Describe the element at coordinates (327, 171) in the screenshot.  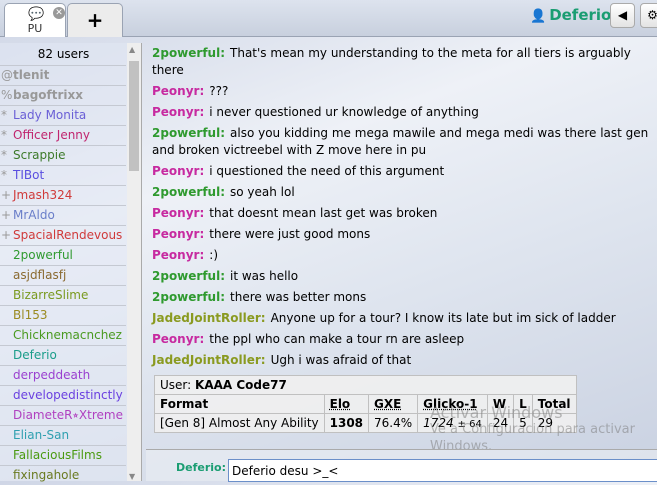
I see `message-text: i questioned the need of this argument` at that location.